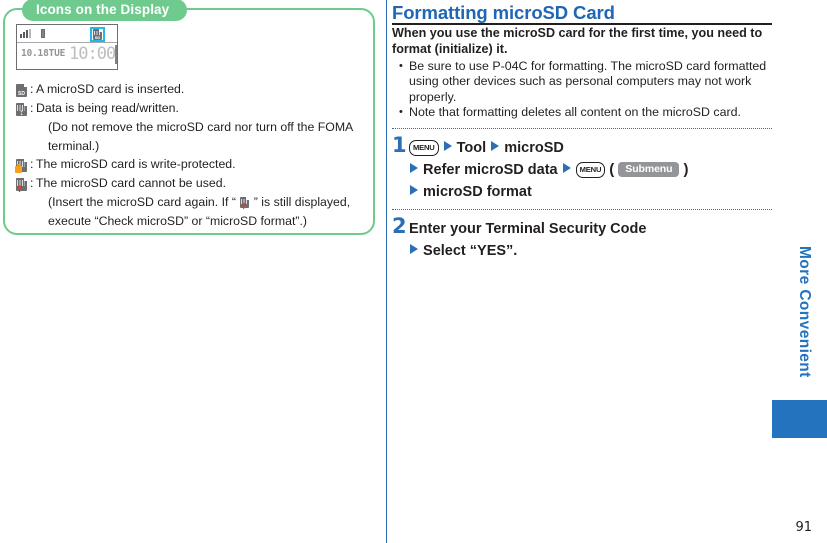  What do you see at coordinates (477, 192) in the screenshot?
I see `menu-item-microsd-format: microSD format` at bounding box center [477, 192].